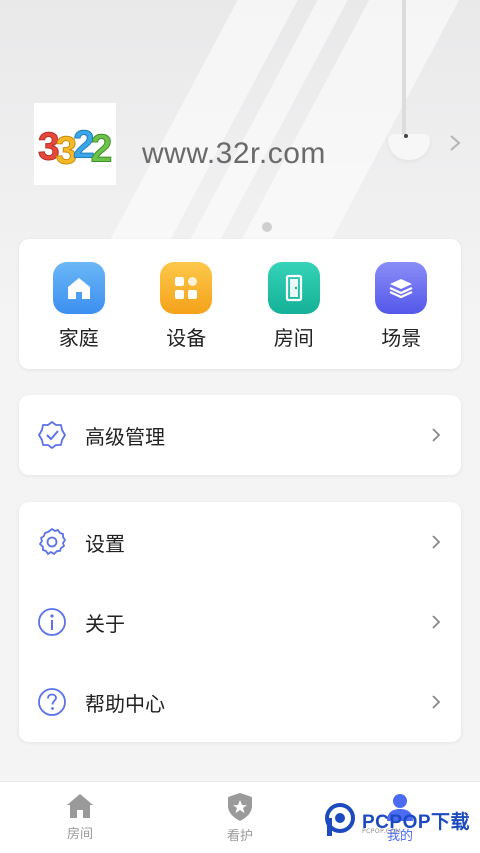 Image resolution: width=480 pixels, height=853 pixels. I want to click on tab-rooms: 房间, so click(80, 817).